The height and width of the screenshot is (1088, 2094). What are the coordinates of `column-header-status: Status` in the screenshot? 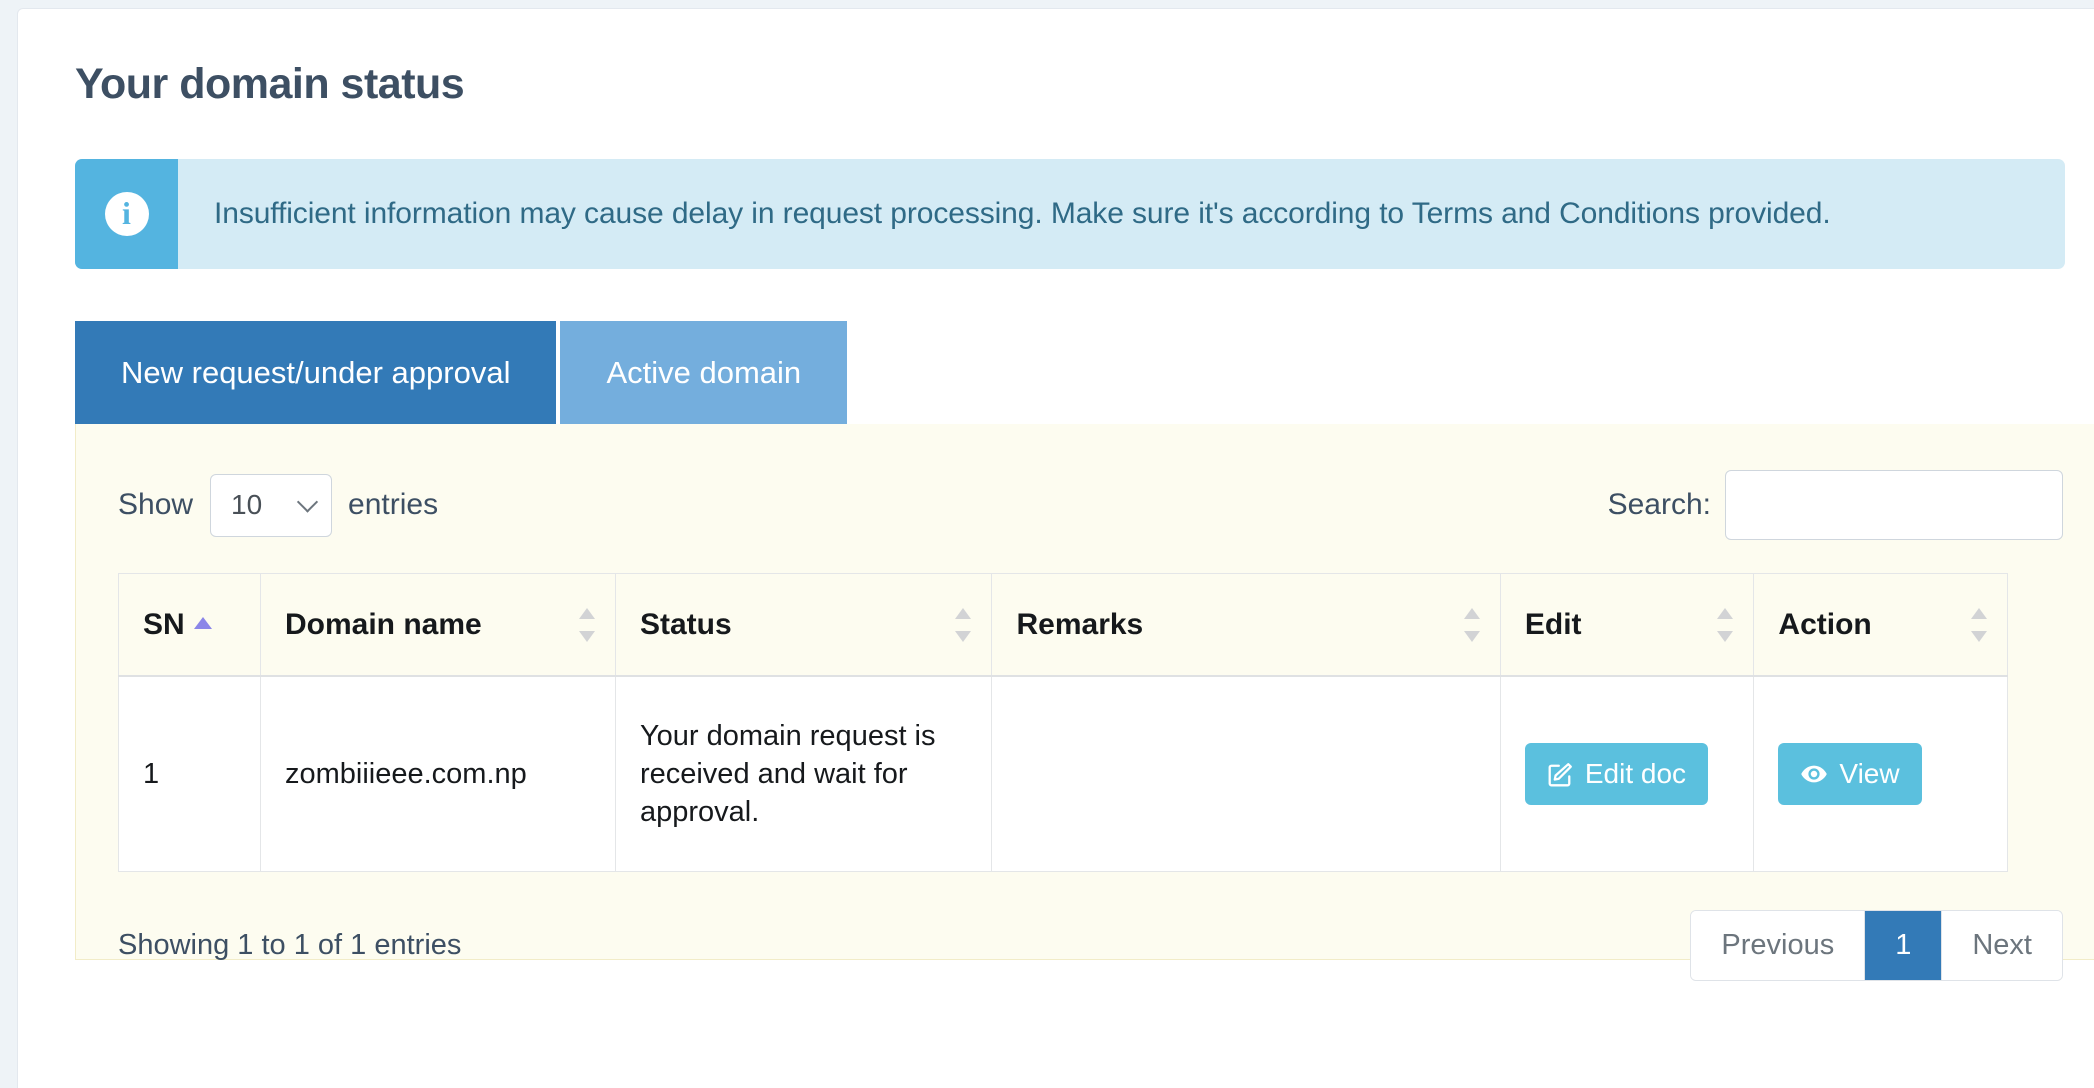 It's located at (803, 625).